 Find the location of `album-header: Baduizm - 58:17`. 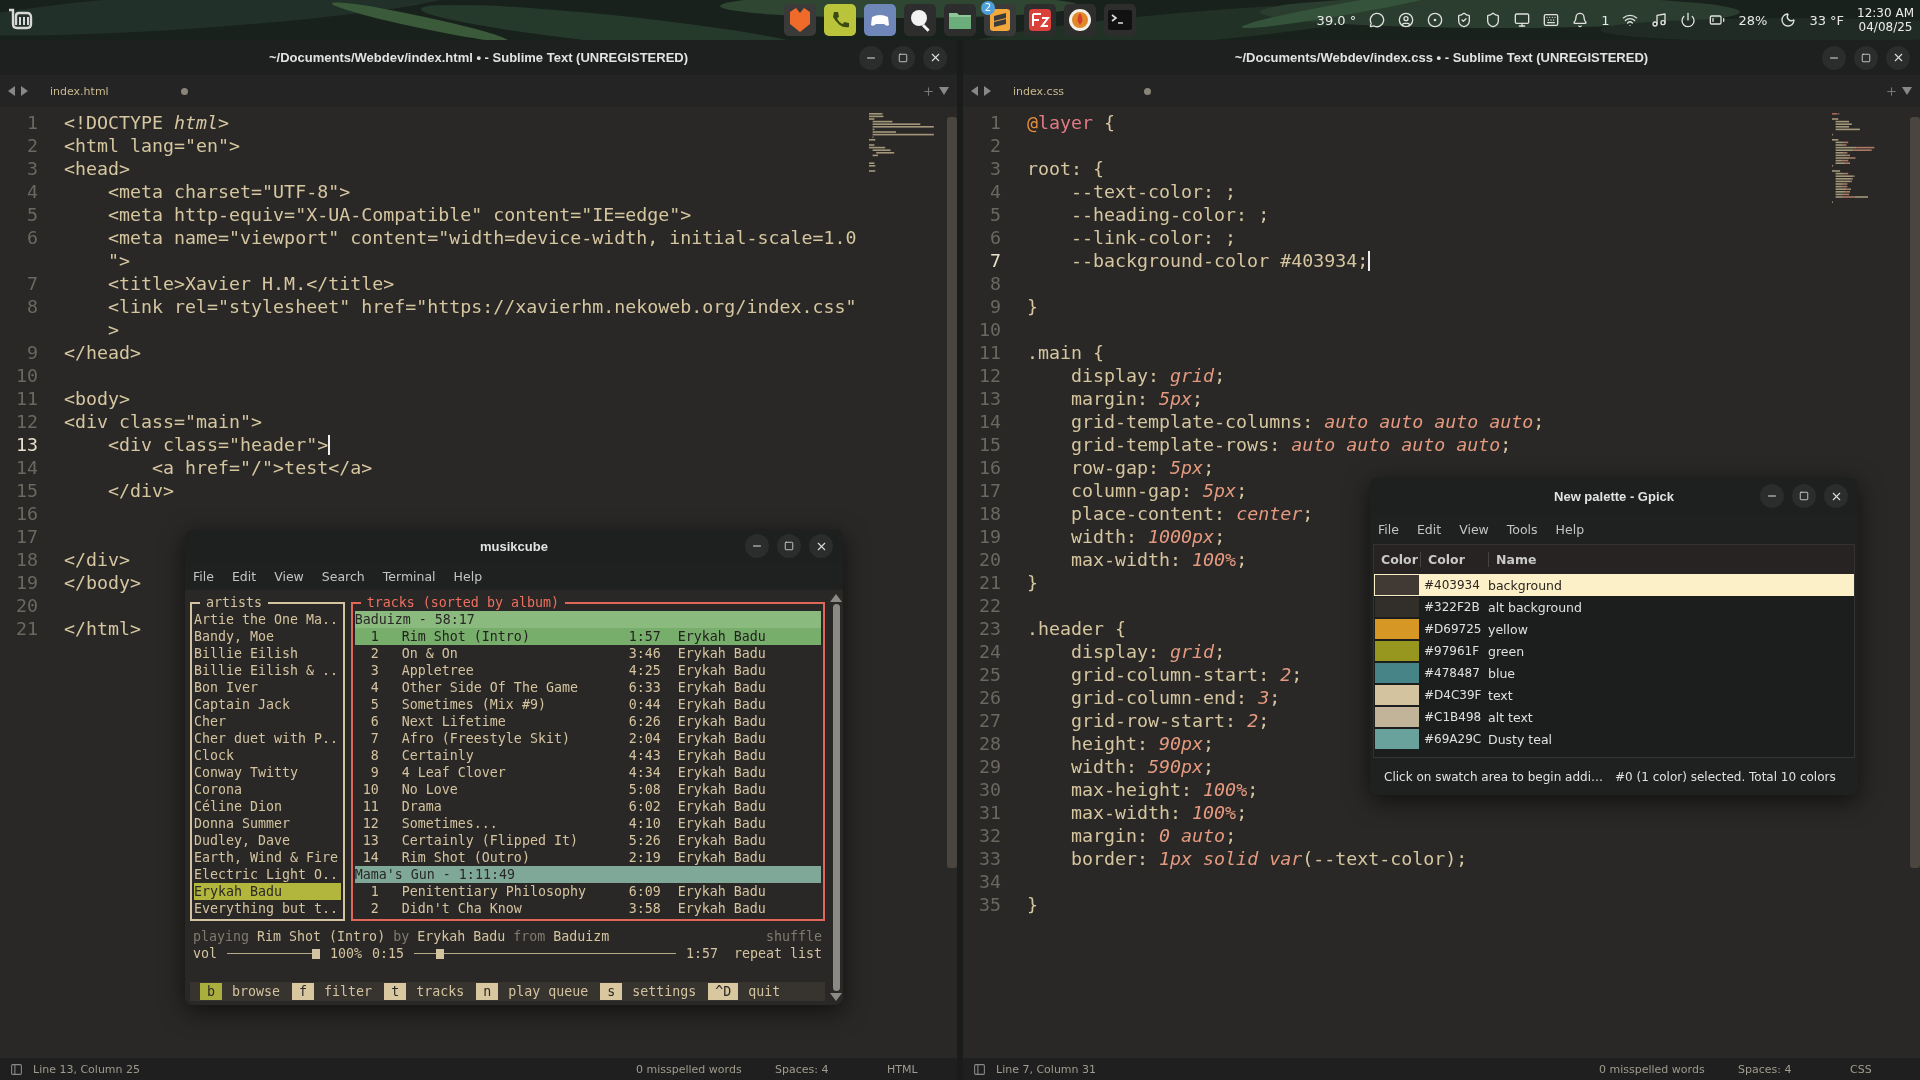

album-header: Baduizm - 58:17 is located at coordinates (587, 619).